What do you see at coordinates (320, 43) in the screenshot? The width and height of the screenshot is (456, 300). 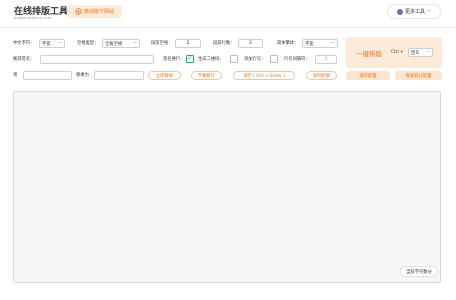 I see `simp-trad-select: 不变 ﹀` at bounding box center [320, 43].